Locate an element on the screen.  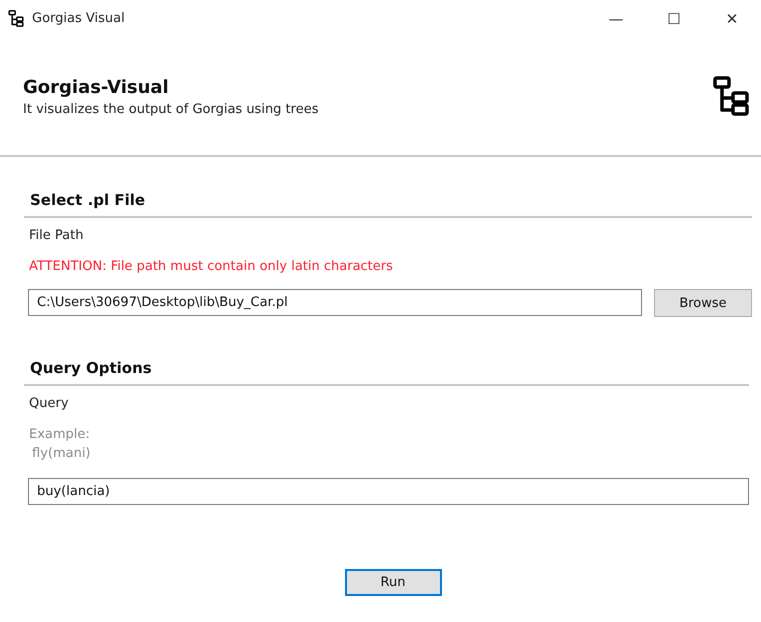
warning-text: ATTENTION: File path must contain only latin characters is located at coordinates (211, 266).